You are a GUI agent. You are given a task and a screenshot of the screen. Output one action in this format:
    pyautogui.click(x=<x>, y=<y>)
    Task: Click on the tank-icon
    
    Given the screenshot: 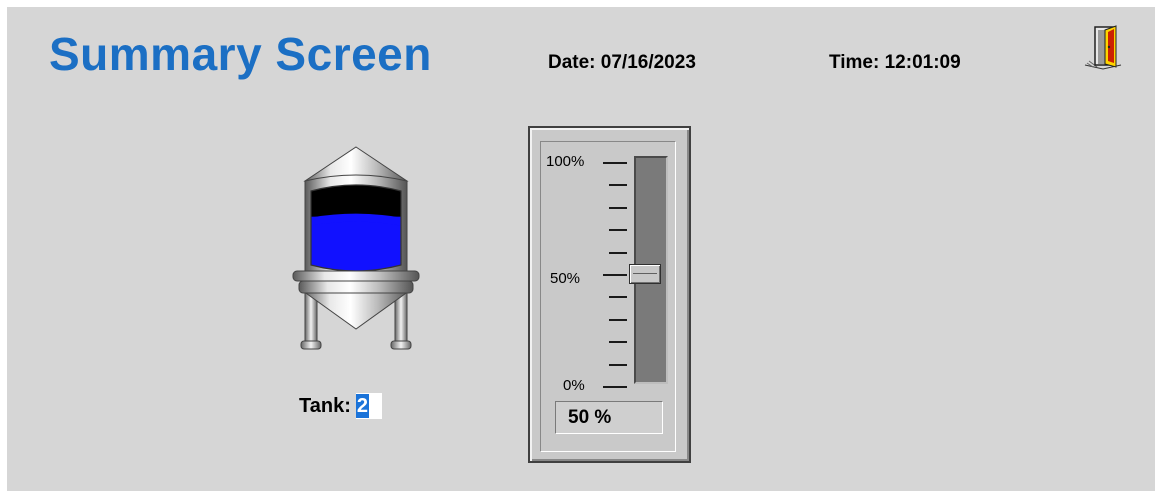 What is the action you would take?
    pyautogui.click(x=356, y=248)
    